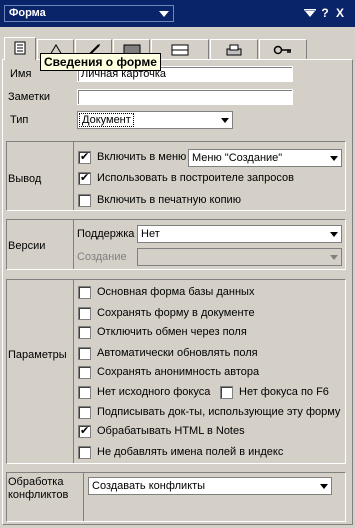 The height and width of the screenshot is (528, 355). What do you see at coordinates (106, 234) in the screenshot?
I see `support-label: Поддержка` at bounding box center [106, 234].